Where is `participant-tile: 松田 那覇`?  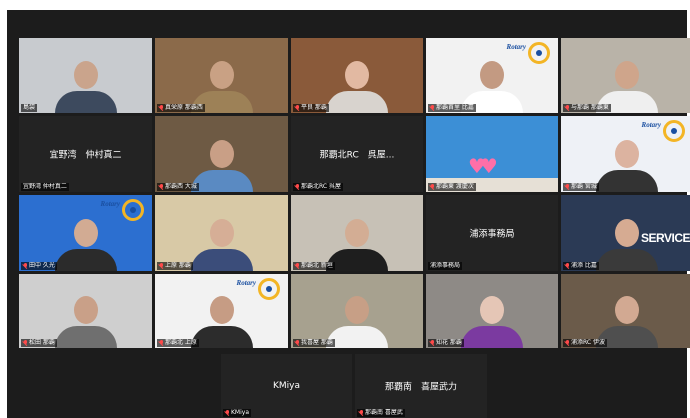 participant-tile: 松田 那覇 is located at coordinates (85, 311).